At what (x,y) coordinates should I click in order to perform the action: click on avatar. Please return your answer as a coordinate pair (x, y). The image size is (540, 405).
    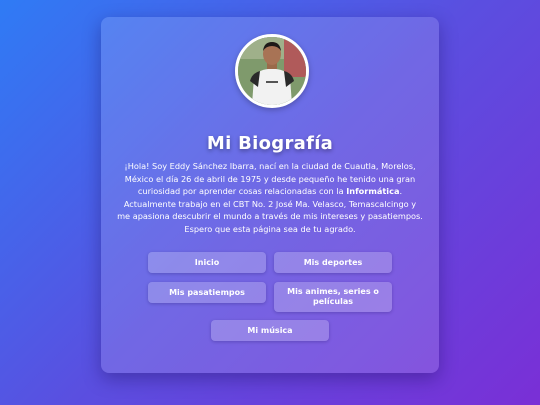
    Looking at the image, I should click on (272, 71).